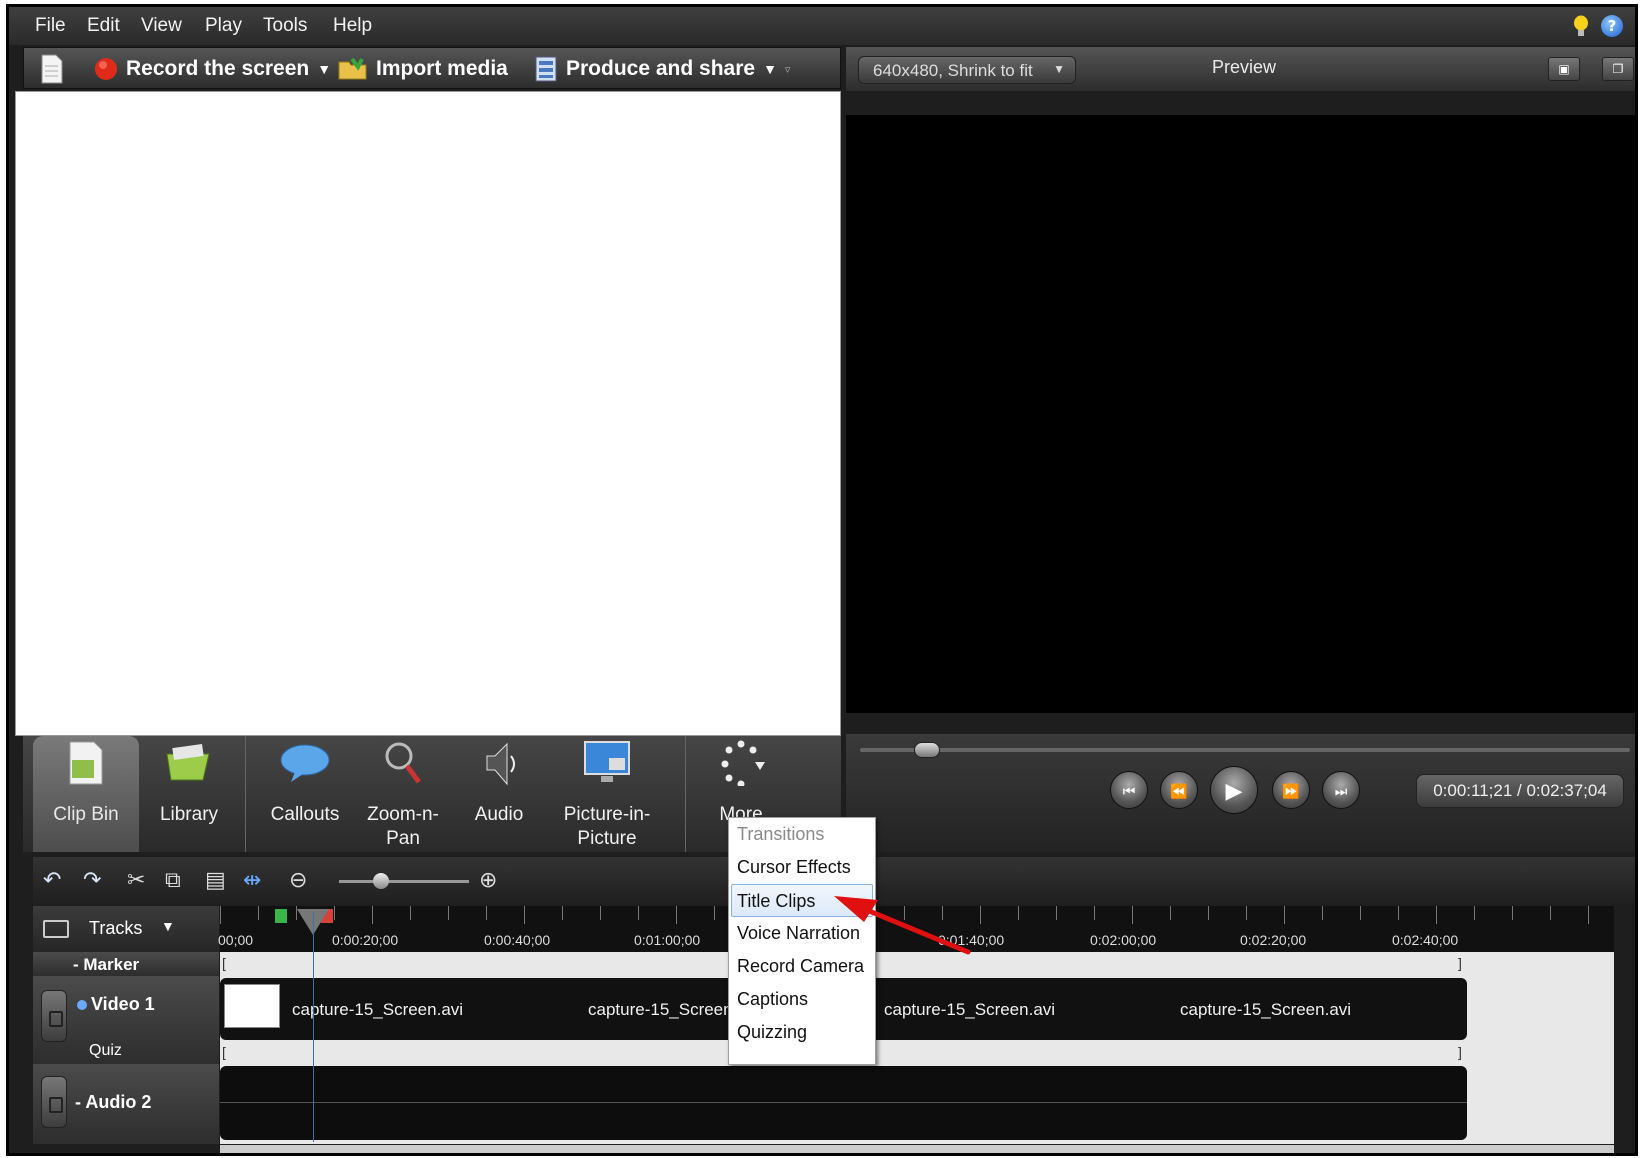 The height and width of the screenshot is (1158, 1644). I want to click on copy-icon: ⧉, so click(173, 880).